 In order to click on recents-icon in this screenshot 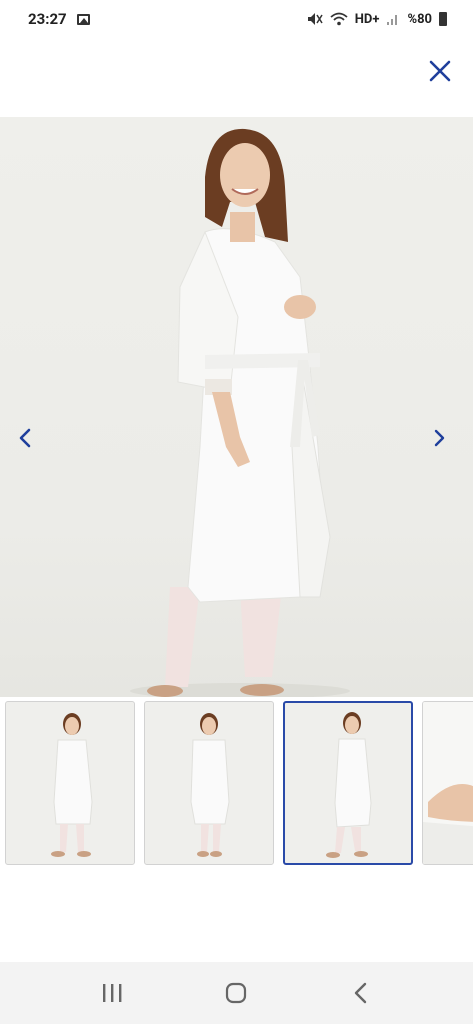, I will do `click(112, 993)`.